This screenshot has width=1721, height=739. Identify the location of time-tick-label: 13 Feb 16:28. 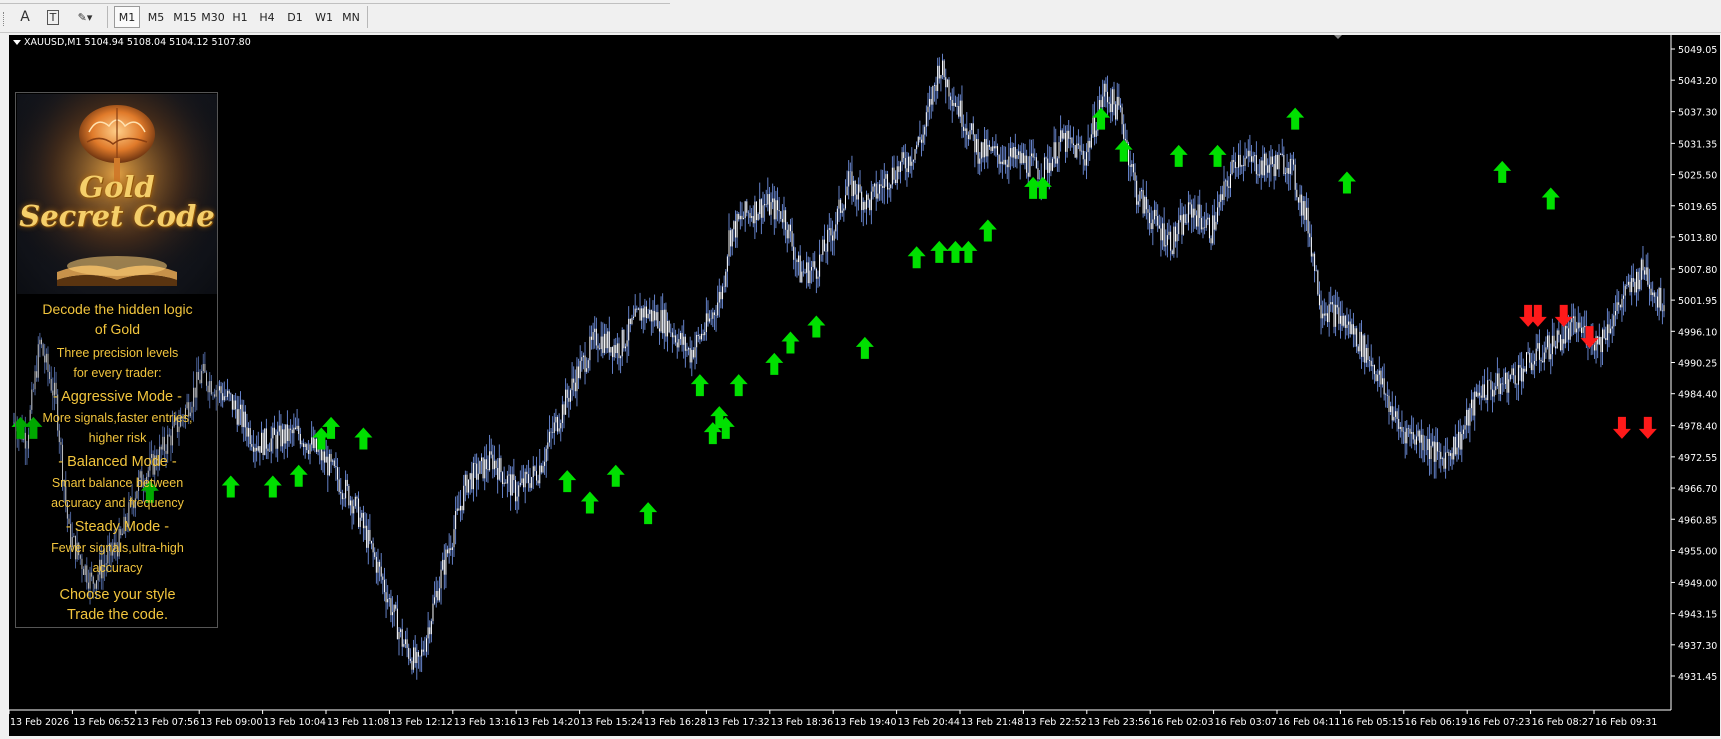
(675, 722).